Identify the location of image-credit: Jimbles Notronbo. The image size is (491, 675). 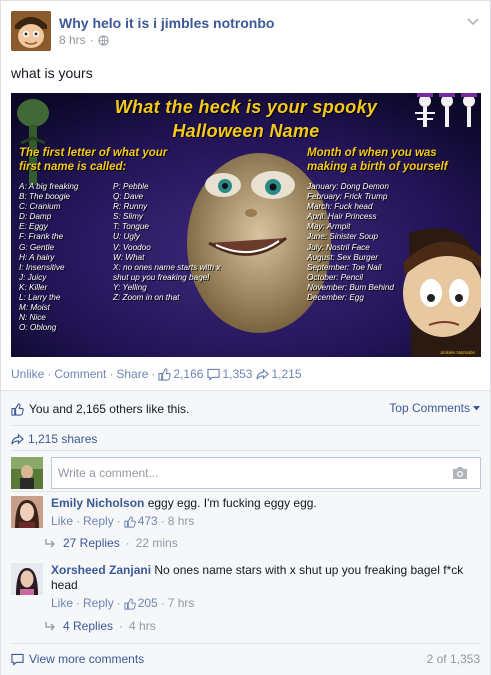
(457, 352).